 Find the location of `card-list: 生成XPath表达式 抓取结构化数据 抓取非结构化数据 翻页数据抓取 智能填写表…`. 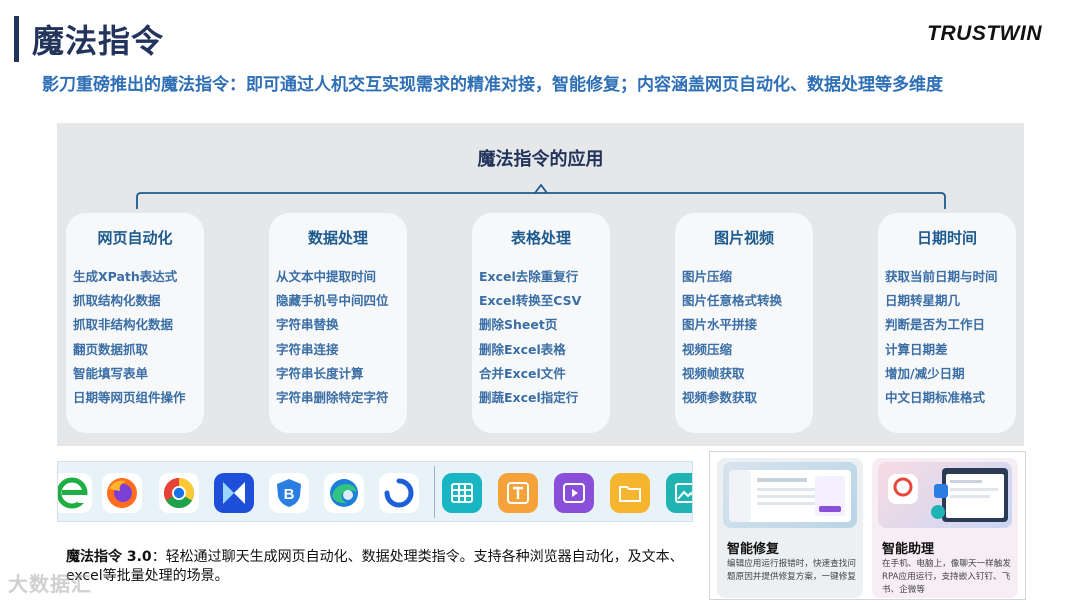

card-list: 生成XPath表达式 抓取结构化数据 抓取非结构化数据 翻页数据抓取 智能填写表… is located at coordinates (129, 337).